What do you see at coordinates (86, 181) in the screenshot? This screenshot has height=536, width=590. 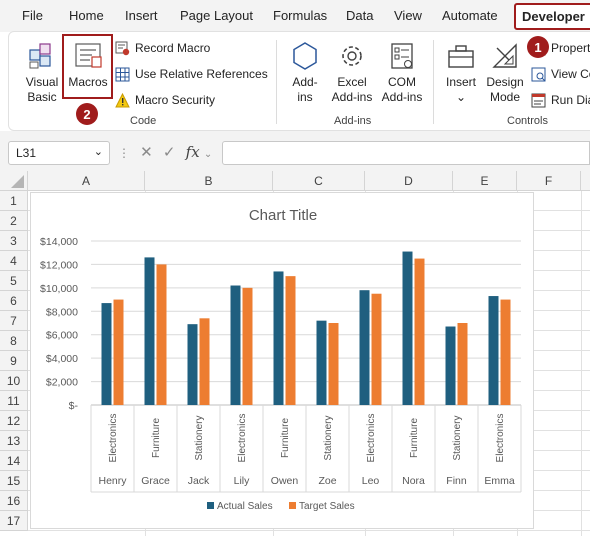 I see `column-header-a: A` at bounding box center [86, 181].